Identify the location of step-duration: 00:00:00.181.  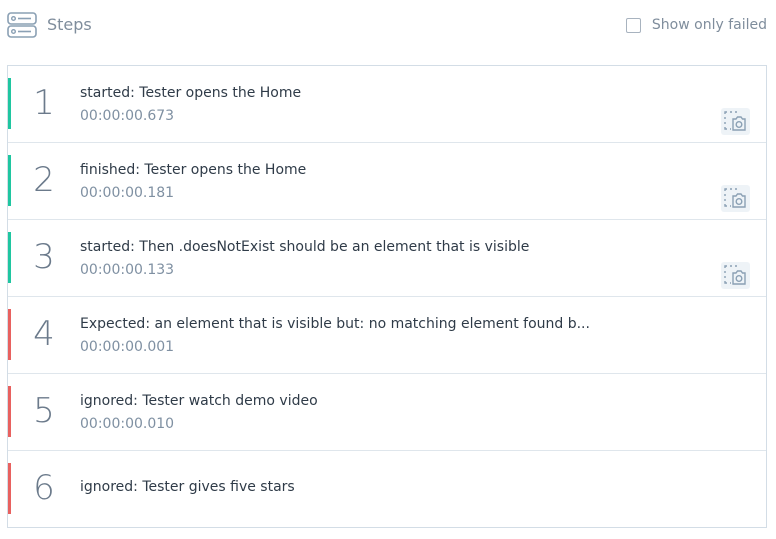
(127, 193).